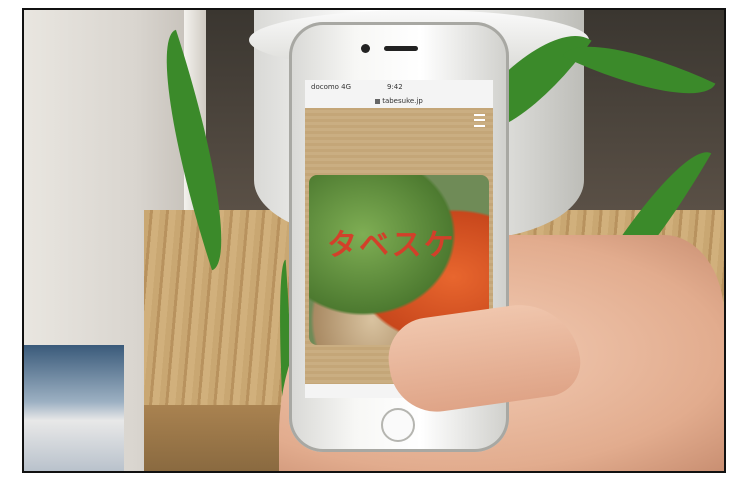 The height and width of the screenshot is (477, 744). What do you see at coordinates (74, 408) in the screenshot?
I see `magazine-stack` at bounding box center [74, 408].